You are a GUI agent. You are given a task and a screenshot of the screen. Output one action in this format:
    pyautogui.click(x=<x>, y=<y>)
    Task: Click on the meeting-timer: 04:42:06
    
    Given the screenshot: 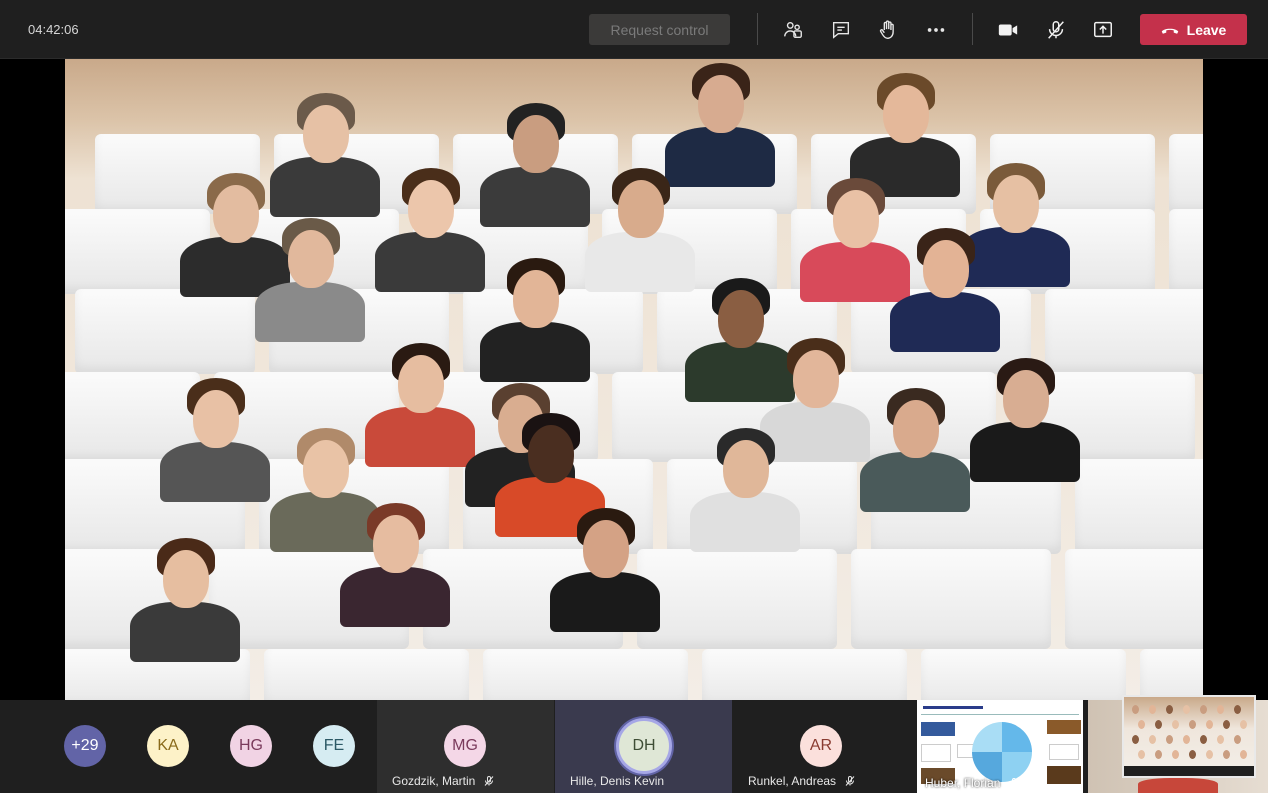 What is the action you would take?
    pyautogui.click(x=53, y=29)
    